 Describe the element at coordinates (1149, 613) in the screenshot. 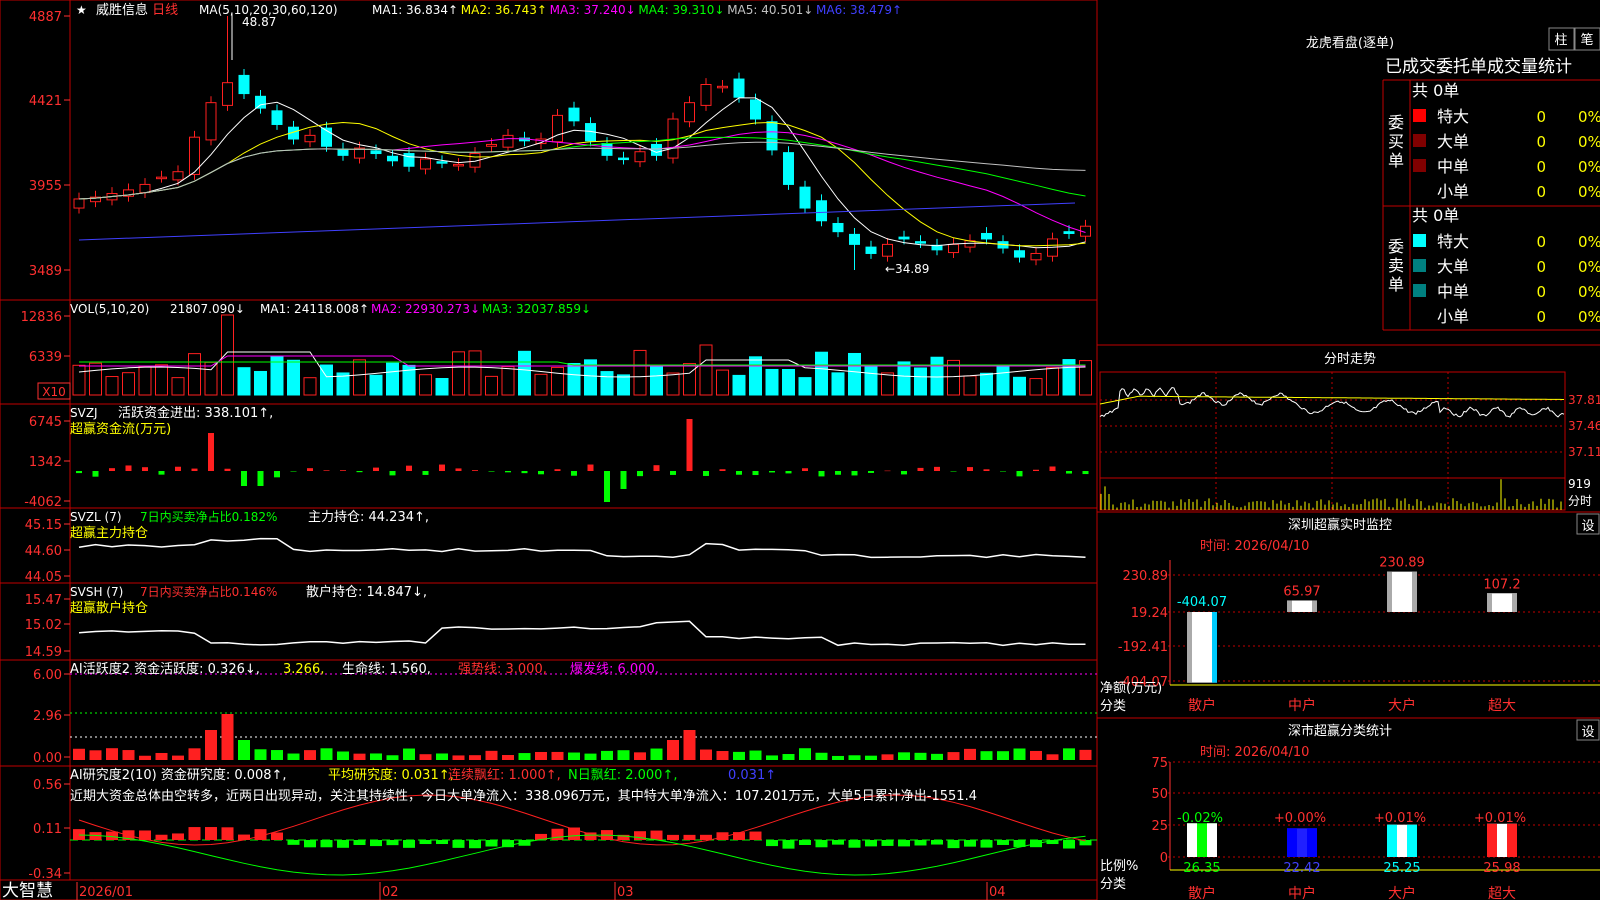

I see `monitor-y-tick: 19.24` at that location.